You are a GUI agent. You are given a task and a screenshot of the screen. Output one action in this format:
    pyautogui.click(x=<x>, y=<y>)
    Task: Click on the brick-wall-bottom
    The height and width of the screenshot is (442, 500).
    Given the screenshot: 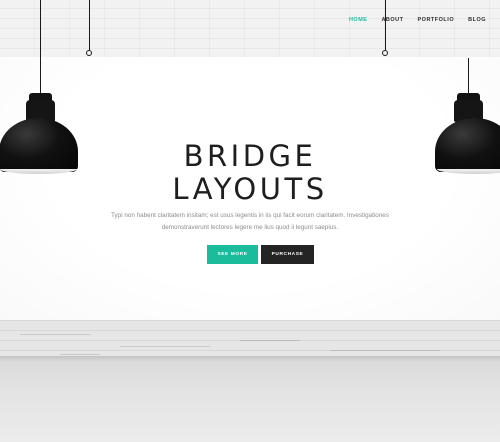 What is the action you would take?
    pyautogui.click(x=250, y=340)
    